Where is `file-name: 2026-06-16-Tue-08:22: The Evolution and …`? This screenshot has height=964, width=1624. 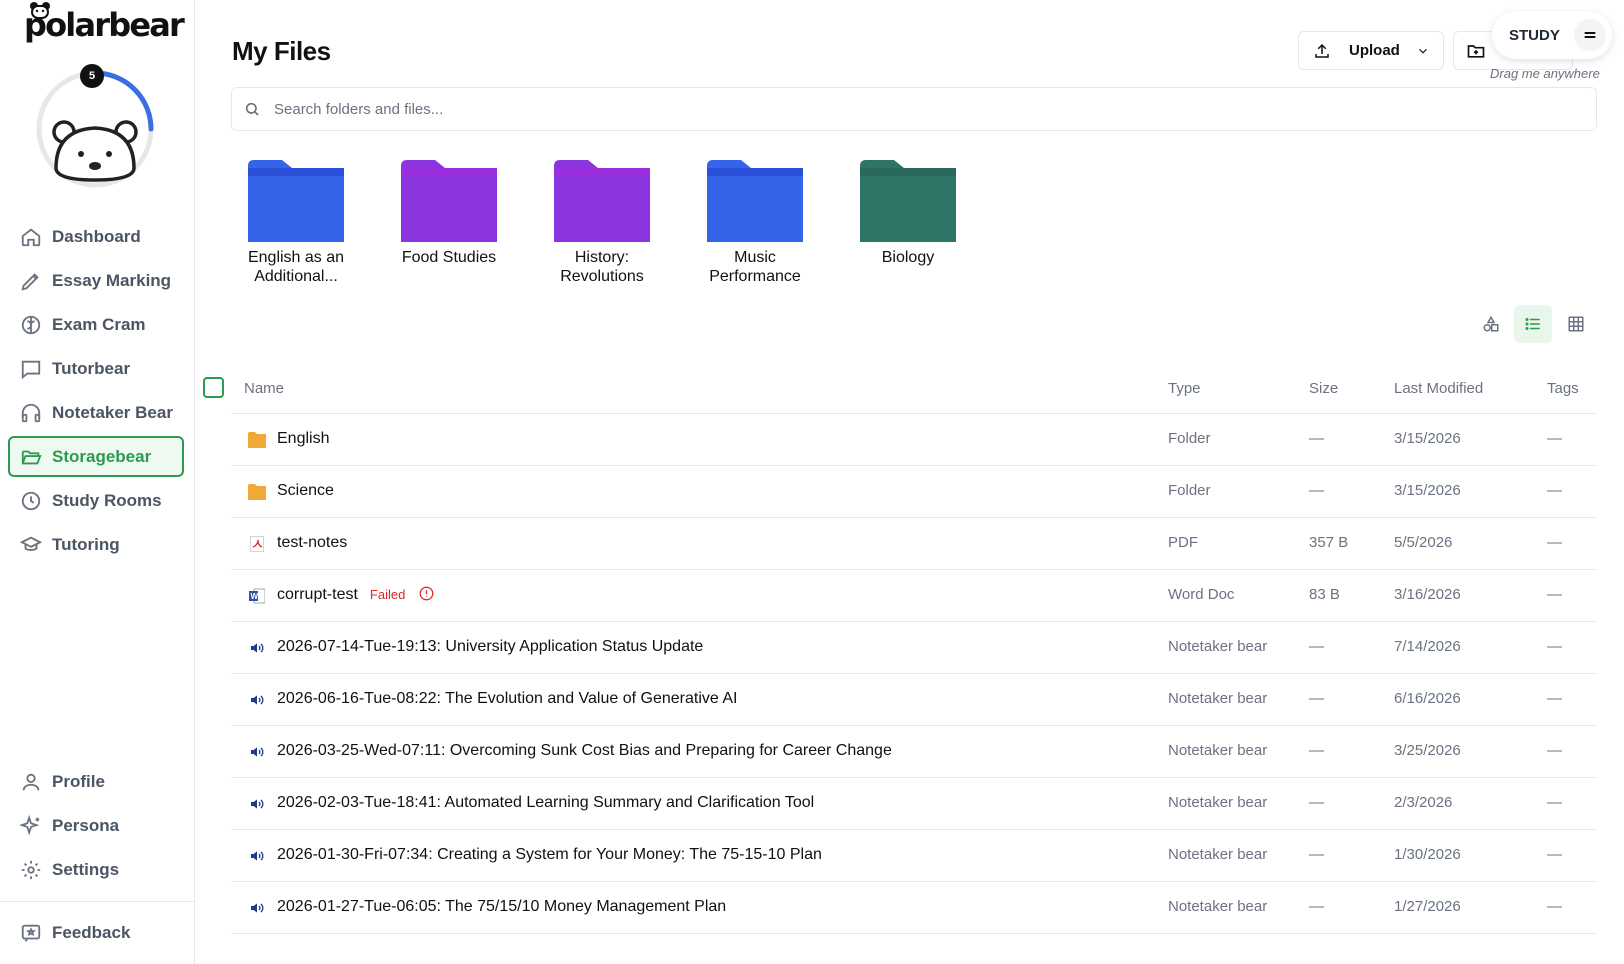 file-name: 2026-06-16-Tue-08:22: The Evolution and … is located at coordinates (507, 698).